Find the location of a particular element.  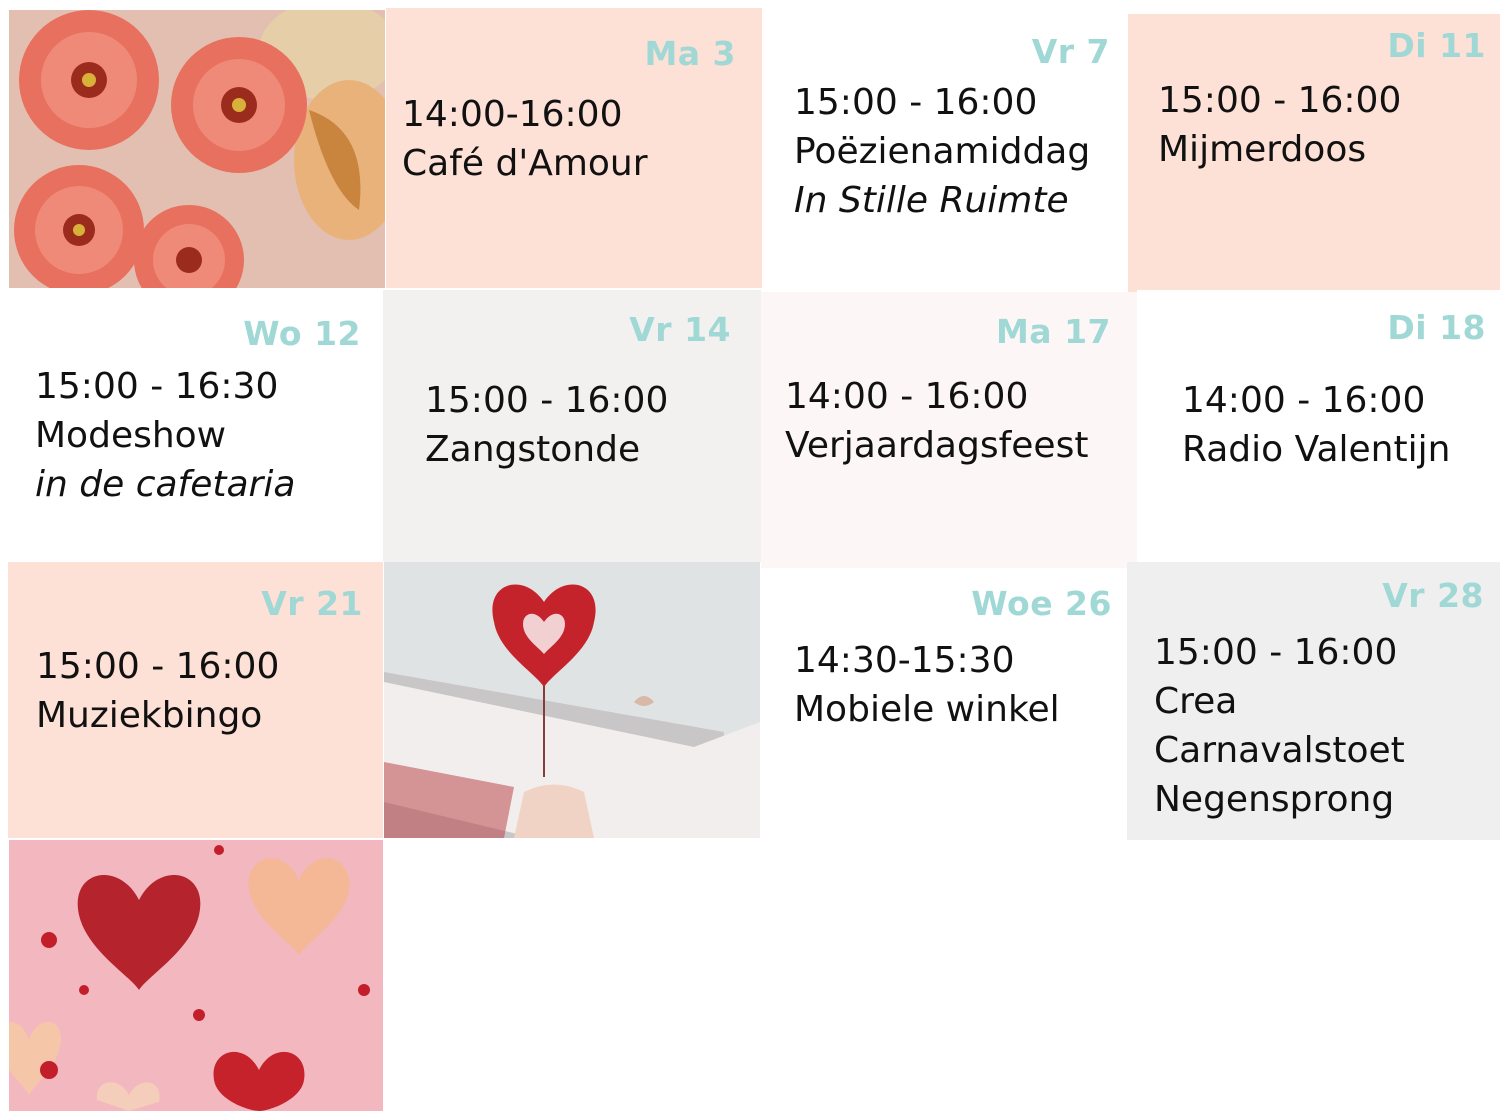

event-date: Vr 28 is located at coordinates (1433, 595).